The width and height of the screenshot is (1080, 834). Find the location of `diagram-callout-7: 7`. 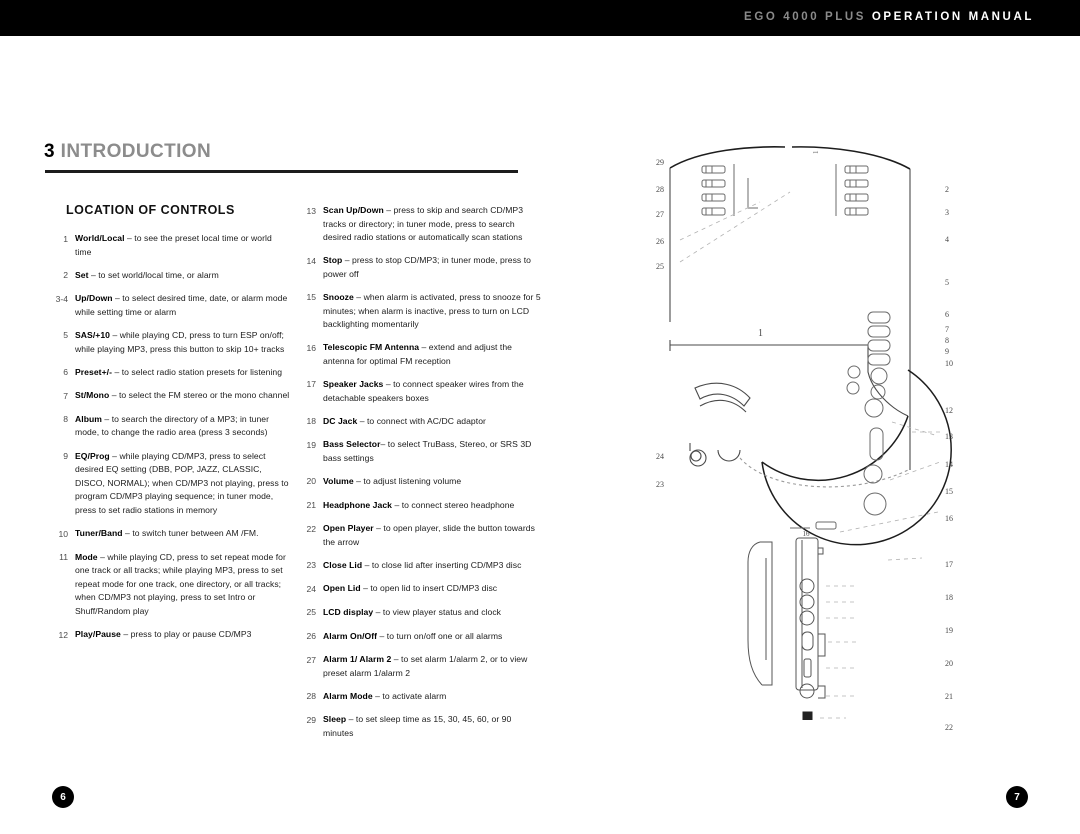

diagram-callout-7: 7 is located at coordinates (947, 329).